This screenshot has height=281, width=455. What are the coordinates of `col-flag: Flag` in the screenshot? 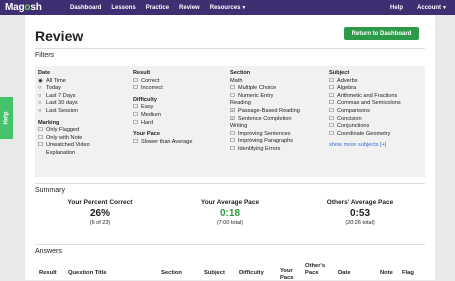 It's located at (408, 273).